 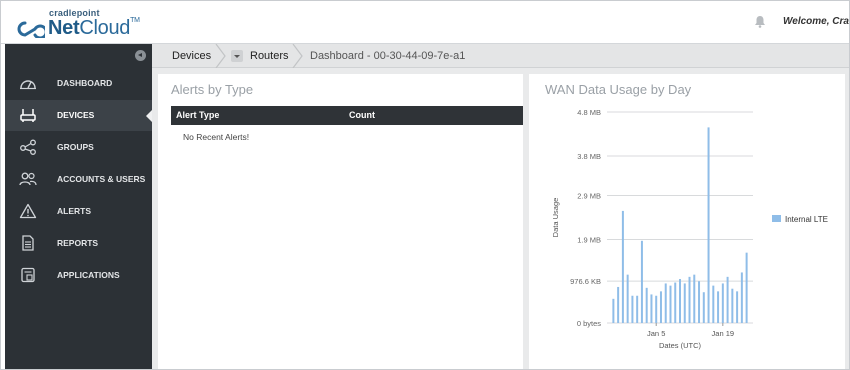 I want to click on sidebar-item-reports: REPORTS, so click(x=78, y=243).